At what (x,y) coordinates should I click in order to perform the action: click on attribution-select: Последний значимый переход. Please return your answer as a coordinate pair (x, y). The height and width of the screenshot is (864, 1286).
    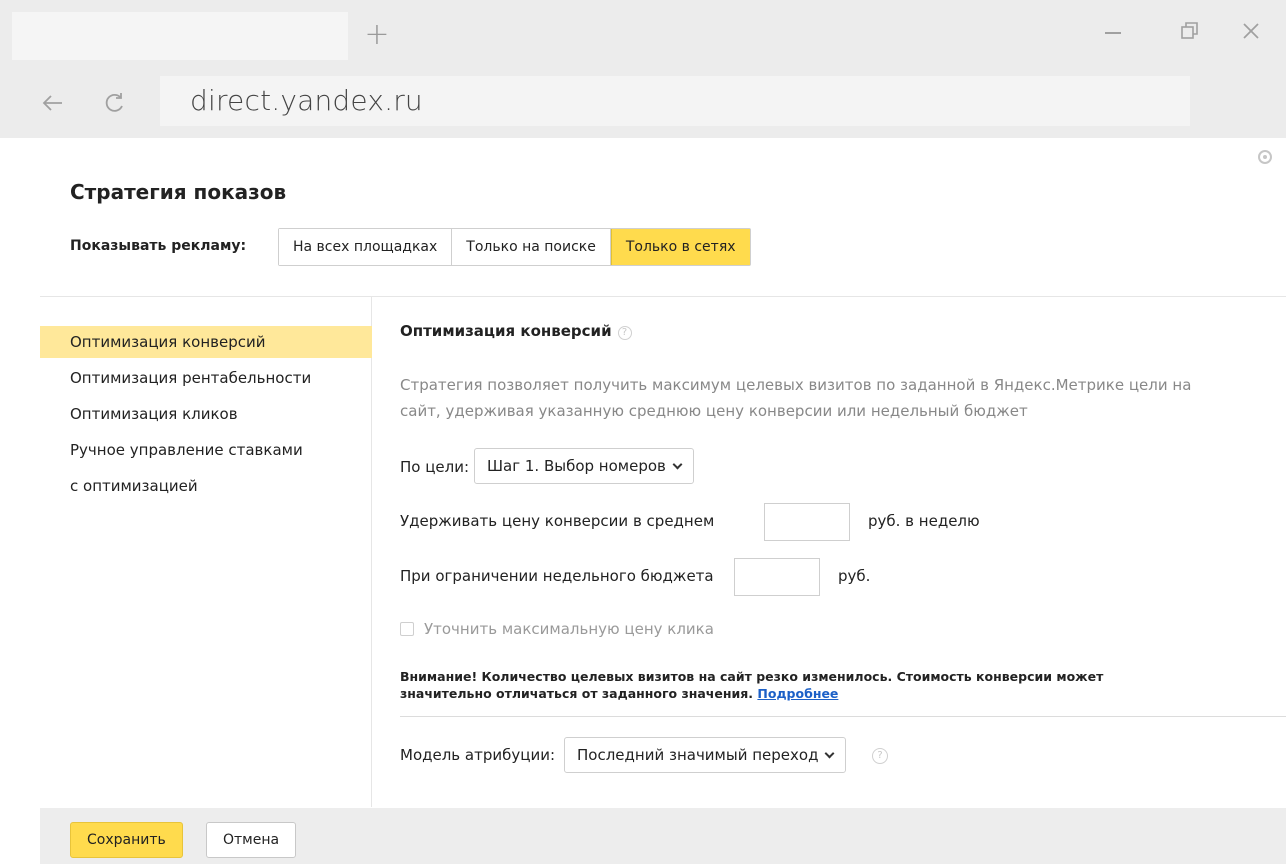
    Looking at the image, I should click on (705, 755).